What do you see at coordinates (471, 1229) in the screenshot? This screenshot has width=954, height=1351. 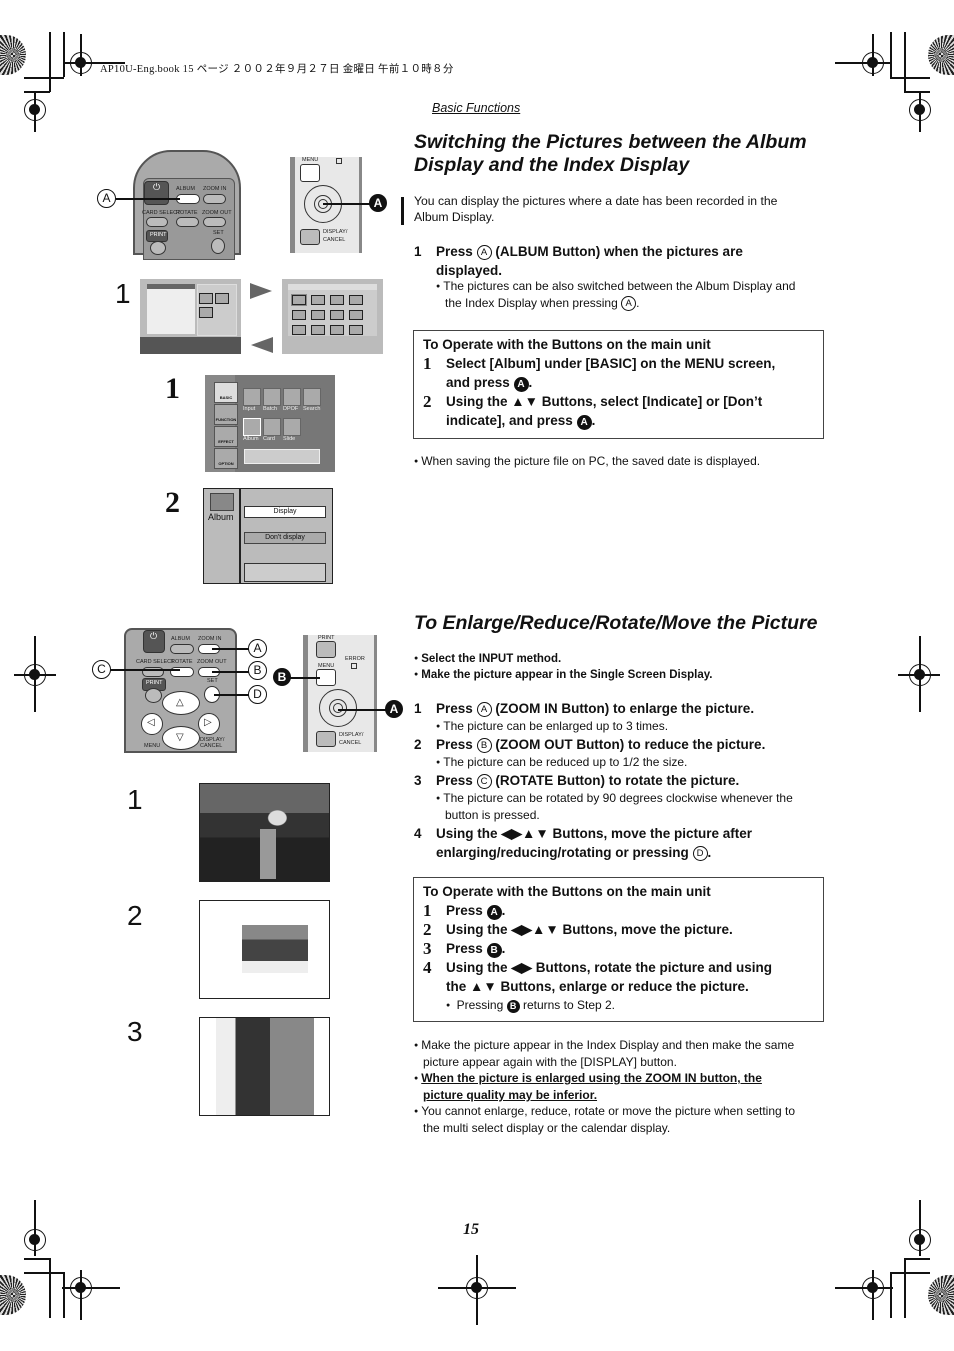 I see `page-number: 15` at bounding box center [471, 1229].